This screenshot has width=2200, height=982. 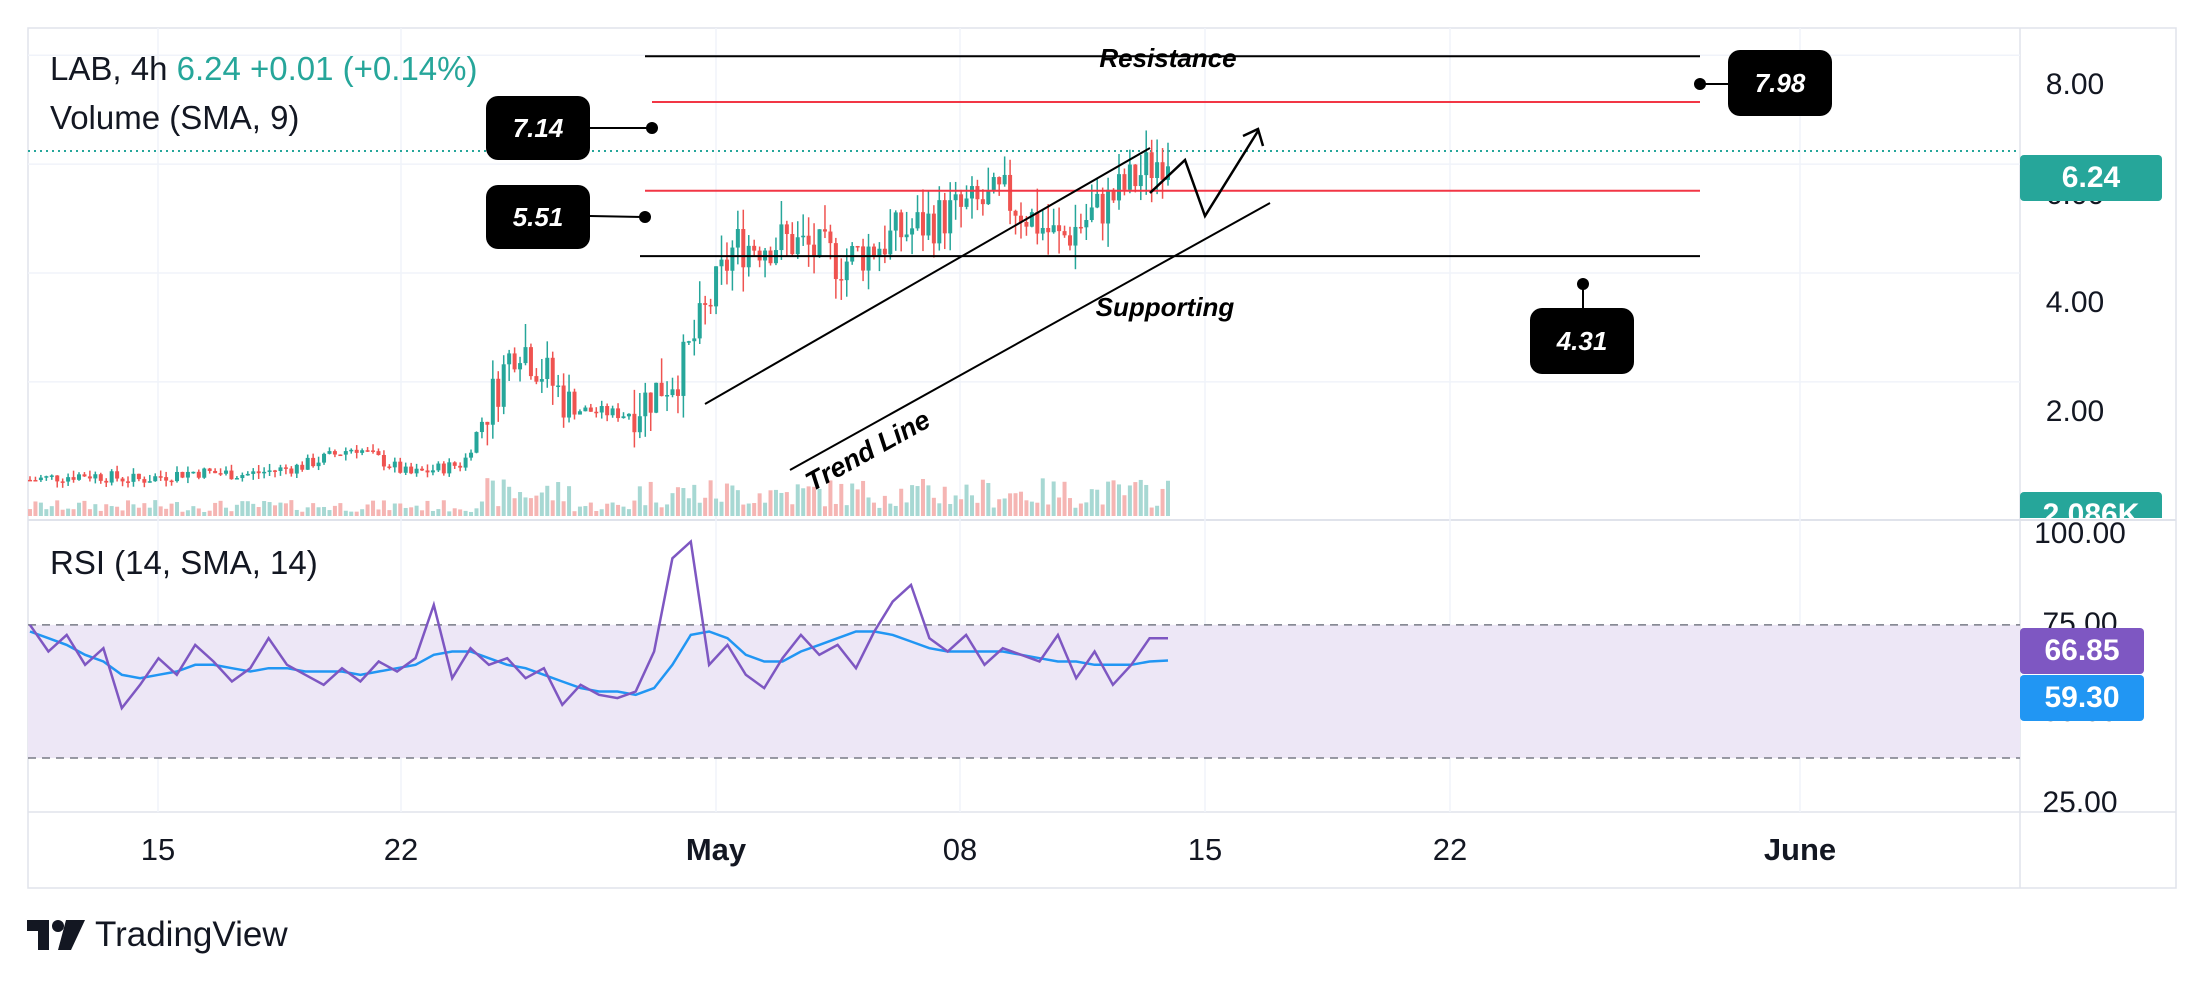 What do you see at coordinates (2082, 698) in the screenshot?
I see `rsi-sma-badge: 59.30` at bounding box center [2082, 698].